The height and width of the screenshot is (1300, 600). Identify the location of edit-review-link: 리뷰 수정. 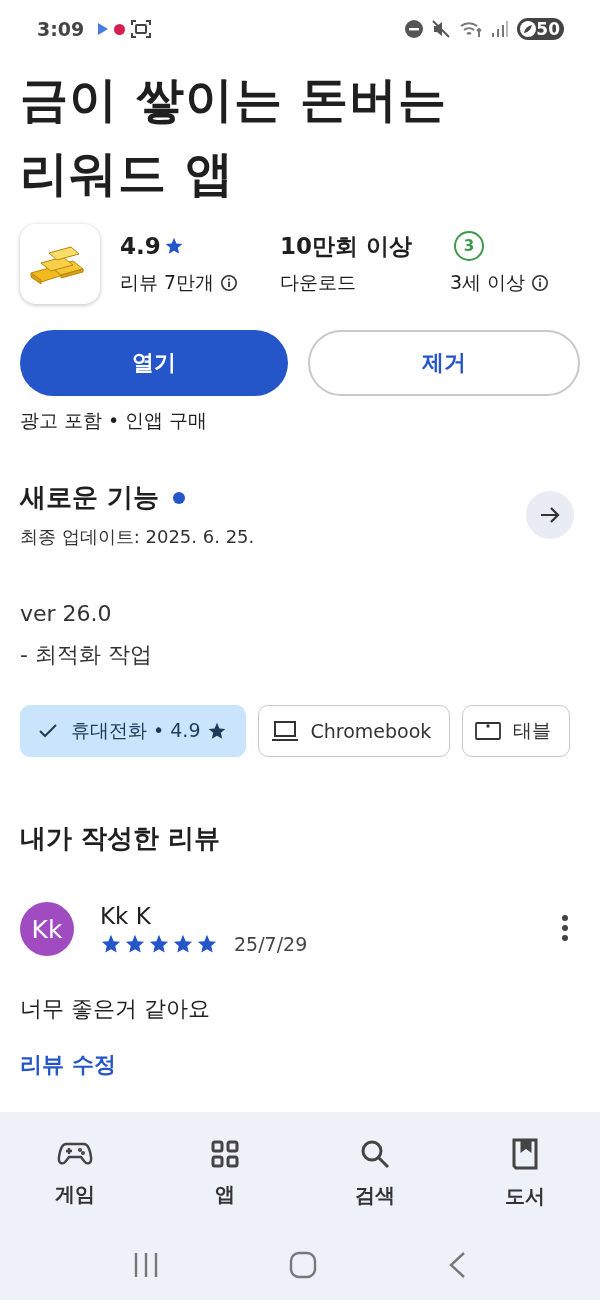
(68, 1065).